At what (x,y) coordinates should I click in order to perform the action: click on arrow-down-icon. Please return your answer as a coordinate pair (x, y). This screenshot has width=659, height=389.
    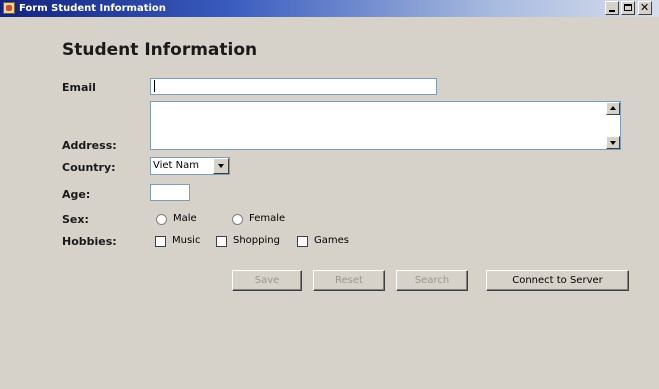
    Looking at the image, I should click on (613, 143).